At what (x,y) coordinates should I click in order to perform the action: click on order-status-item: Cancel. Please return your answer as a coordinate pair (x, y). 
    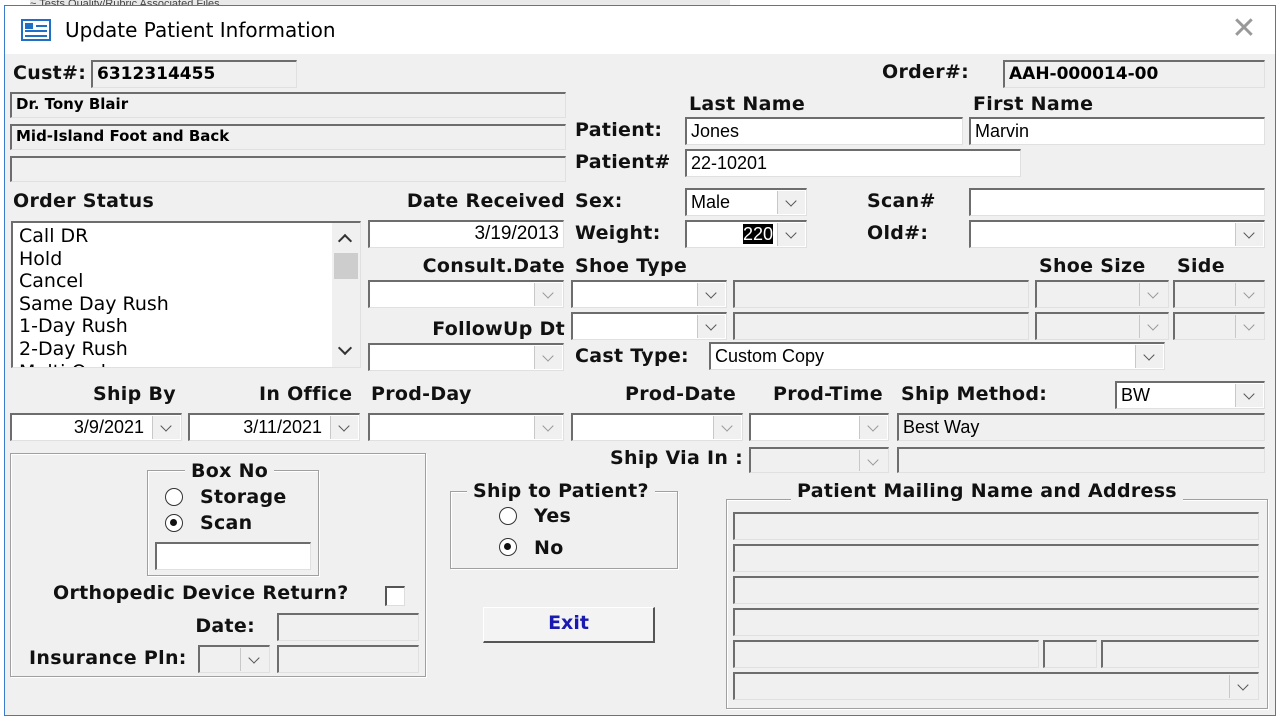
    Looking at the image, I should click on (186, 281).